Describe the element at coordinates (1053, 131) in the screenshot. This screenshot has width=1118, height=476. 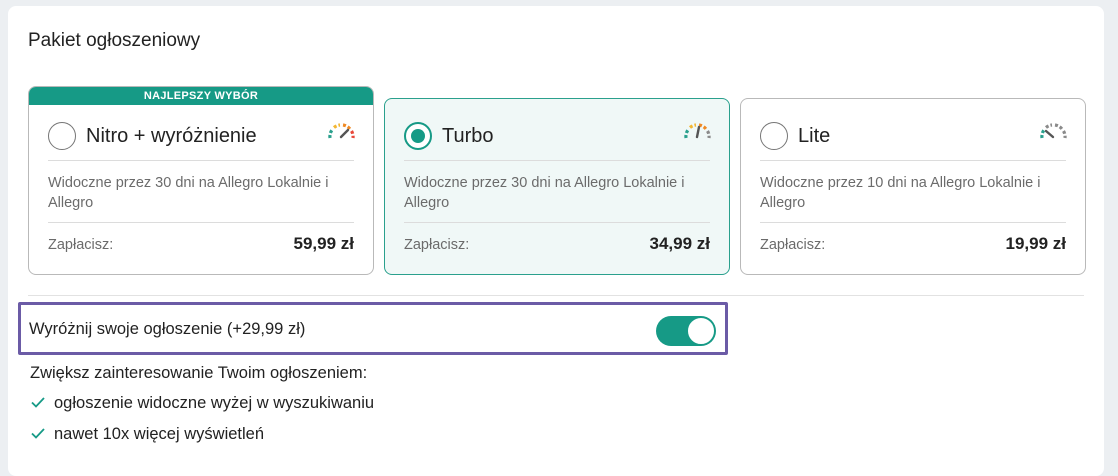
I see `speed-gauge-low-icon` at that location.